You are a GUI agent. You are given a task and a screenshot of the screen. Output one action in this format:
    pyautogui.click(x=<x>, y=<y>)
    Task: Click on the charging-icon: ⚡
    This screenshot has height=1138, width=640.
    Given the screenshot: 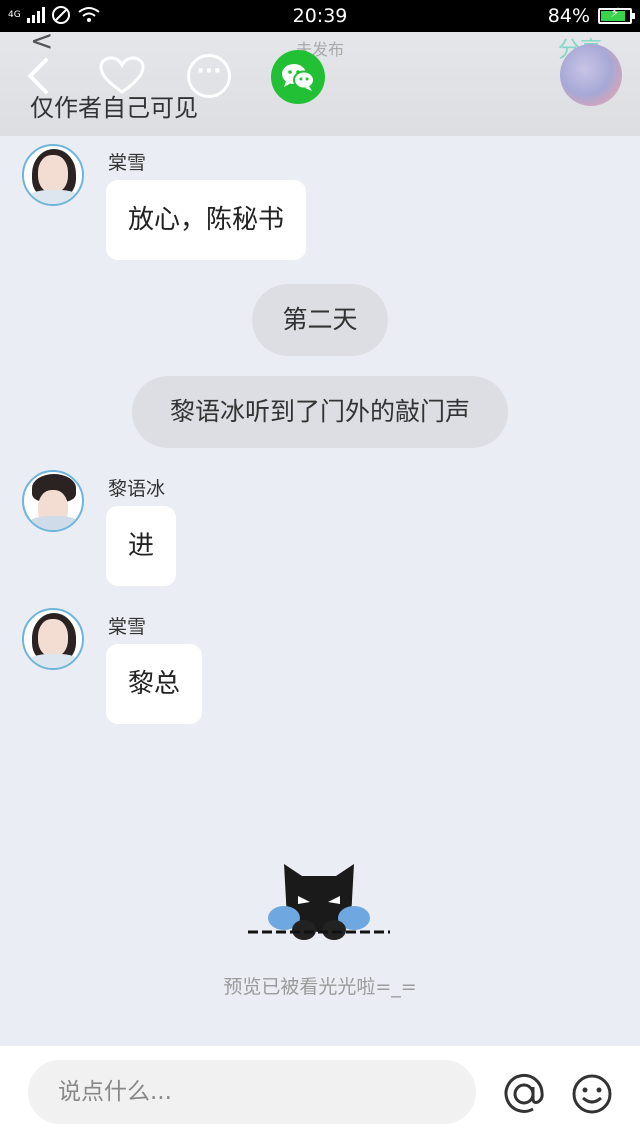 What is the action you would take?
    pyautogui.click(x=615, y=13)
    